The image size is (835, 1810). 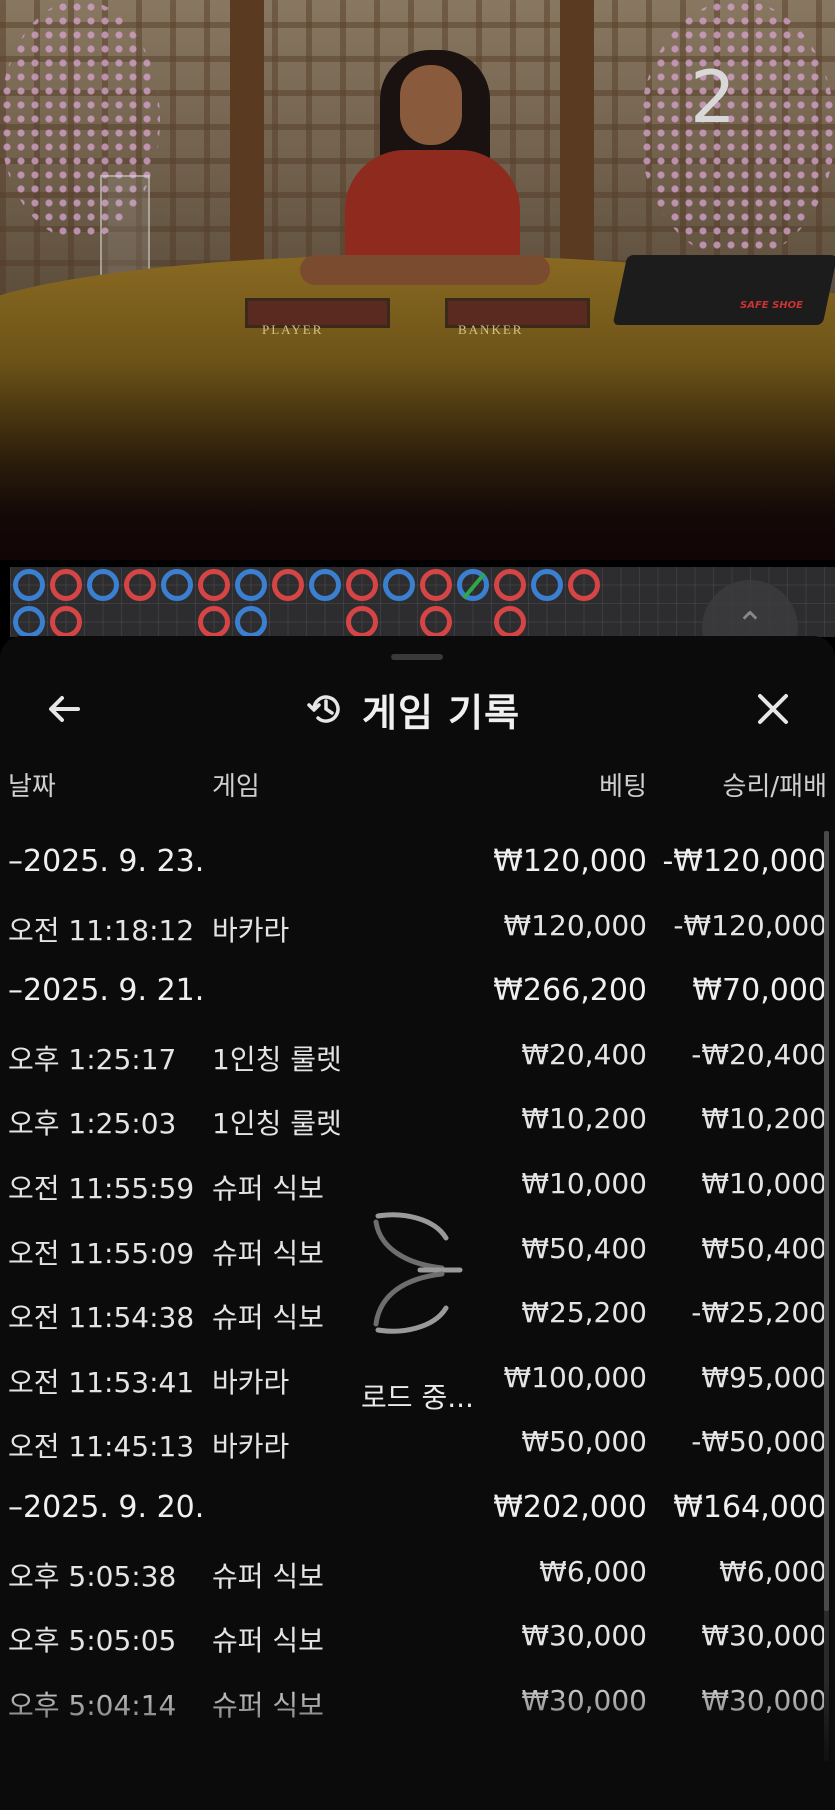 What do you see at coordinates (101, 1318) in the screenshot?
I see `row-date: 오전 11:54:38` at bounding box center [101, 1318].